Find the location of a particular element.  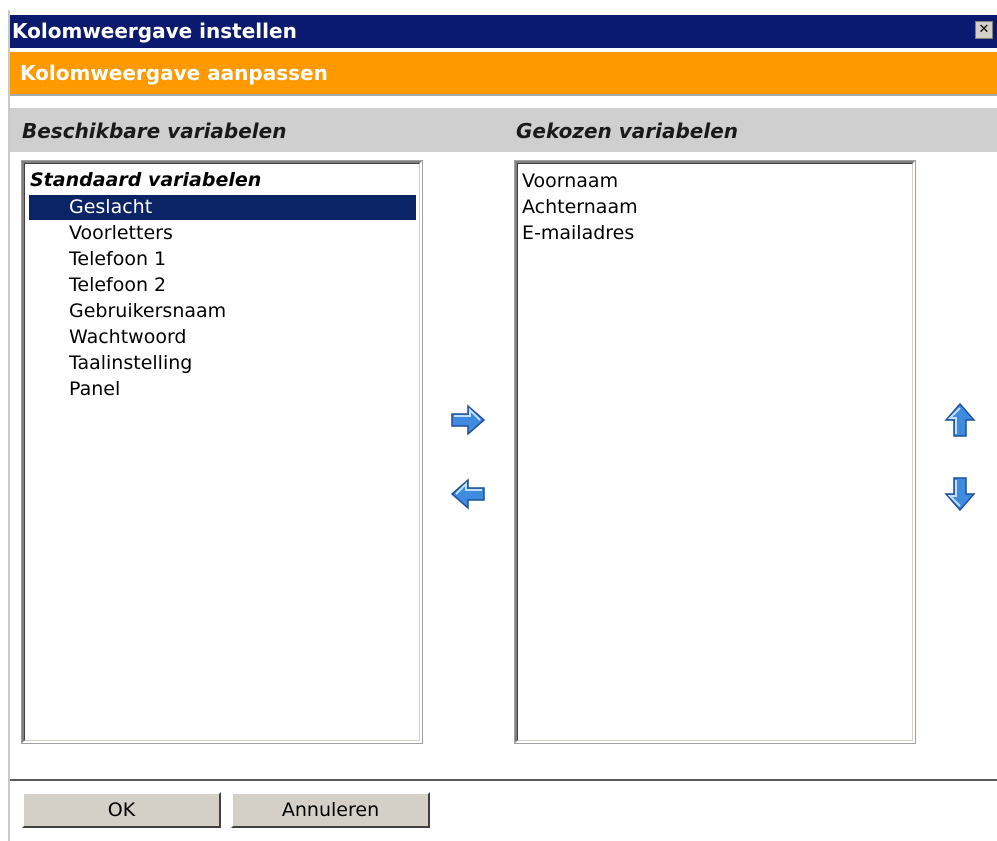

add-button is located at coordinates (468, 420).